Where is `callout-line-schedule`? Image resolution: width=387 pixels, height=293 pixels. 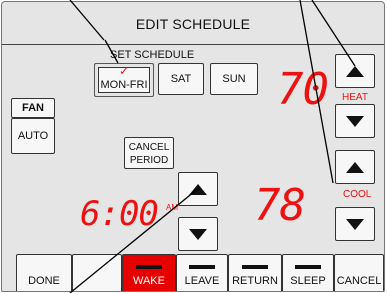
callout-line-schedule is located at coordinates (87, 20).